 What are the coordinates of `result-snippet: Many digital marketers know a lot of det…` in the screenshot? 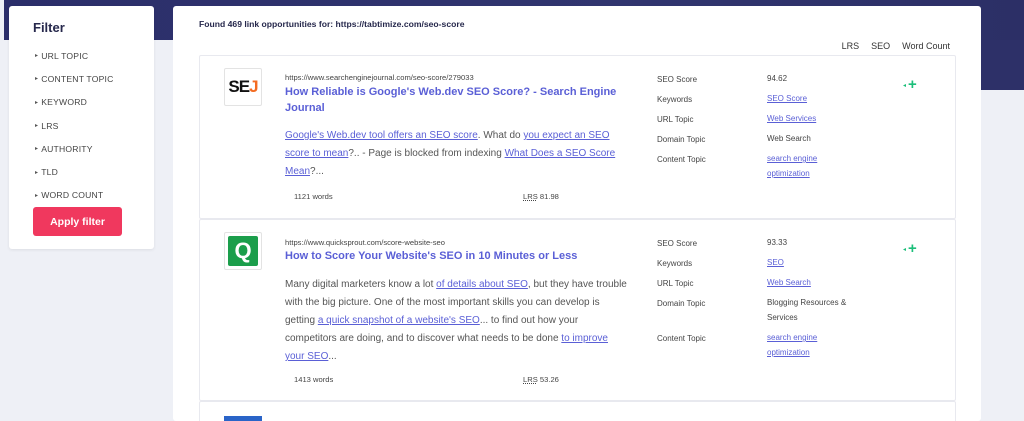 It's located at (456, 320).